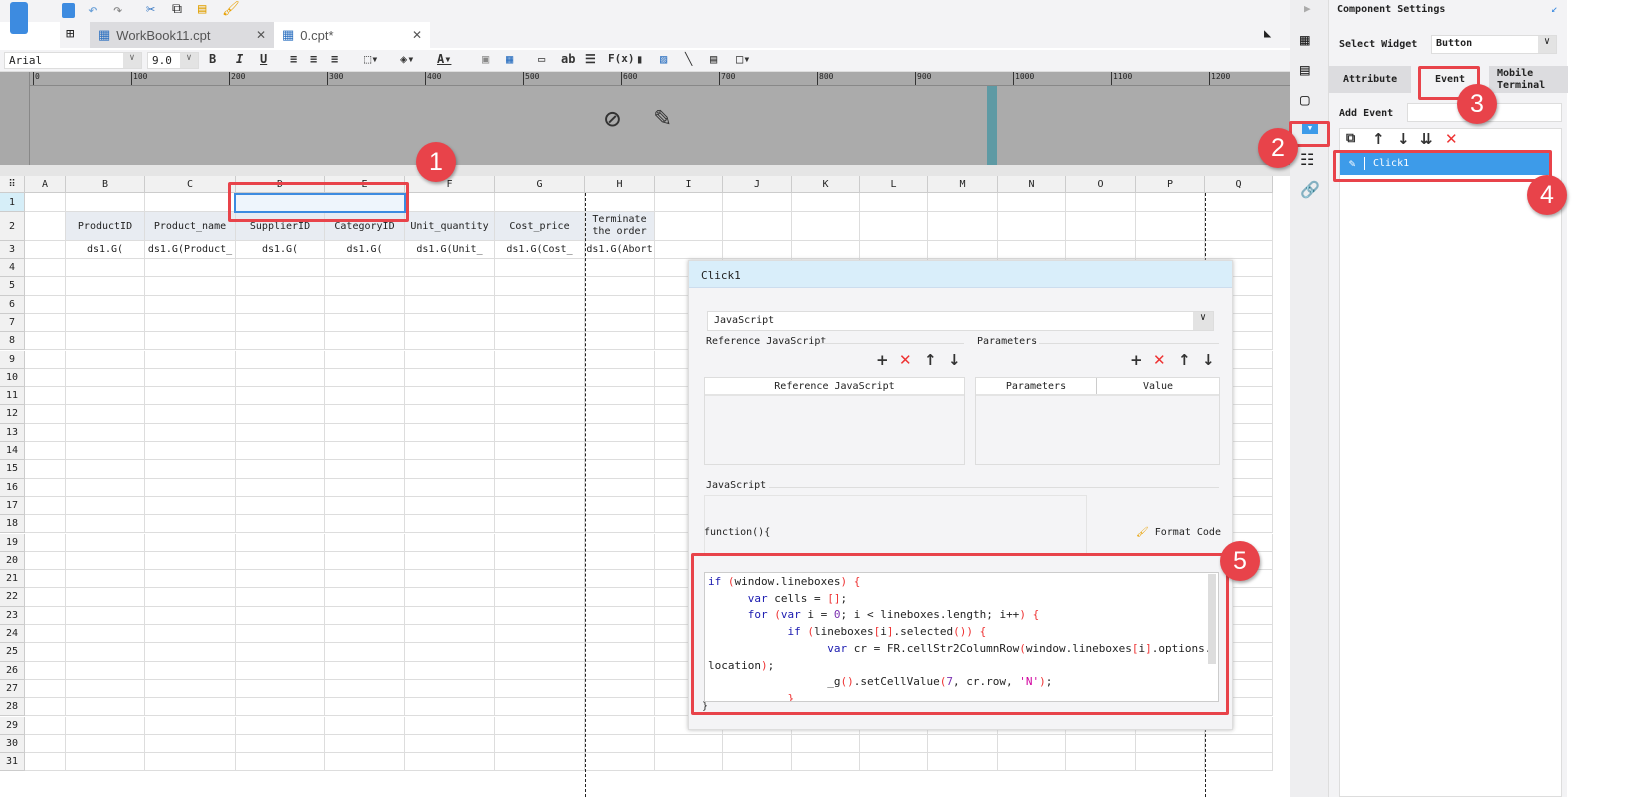 The image size is (1637, 797). What do you see at coordinates (12, 524) in the screenshot?
I see `row-header-18: 18` at bounding box center [12, 524].